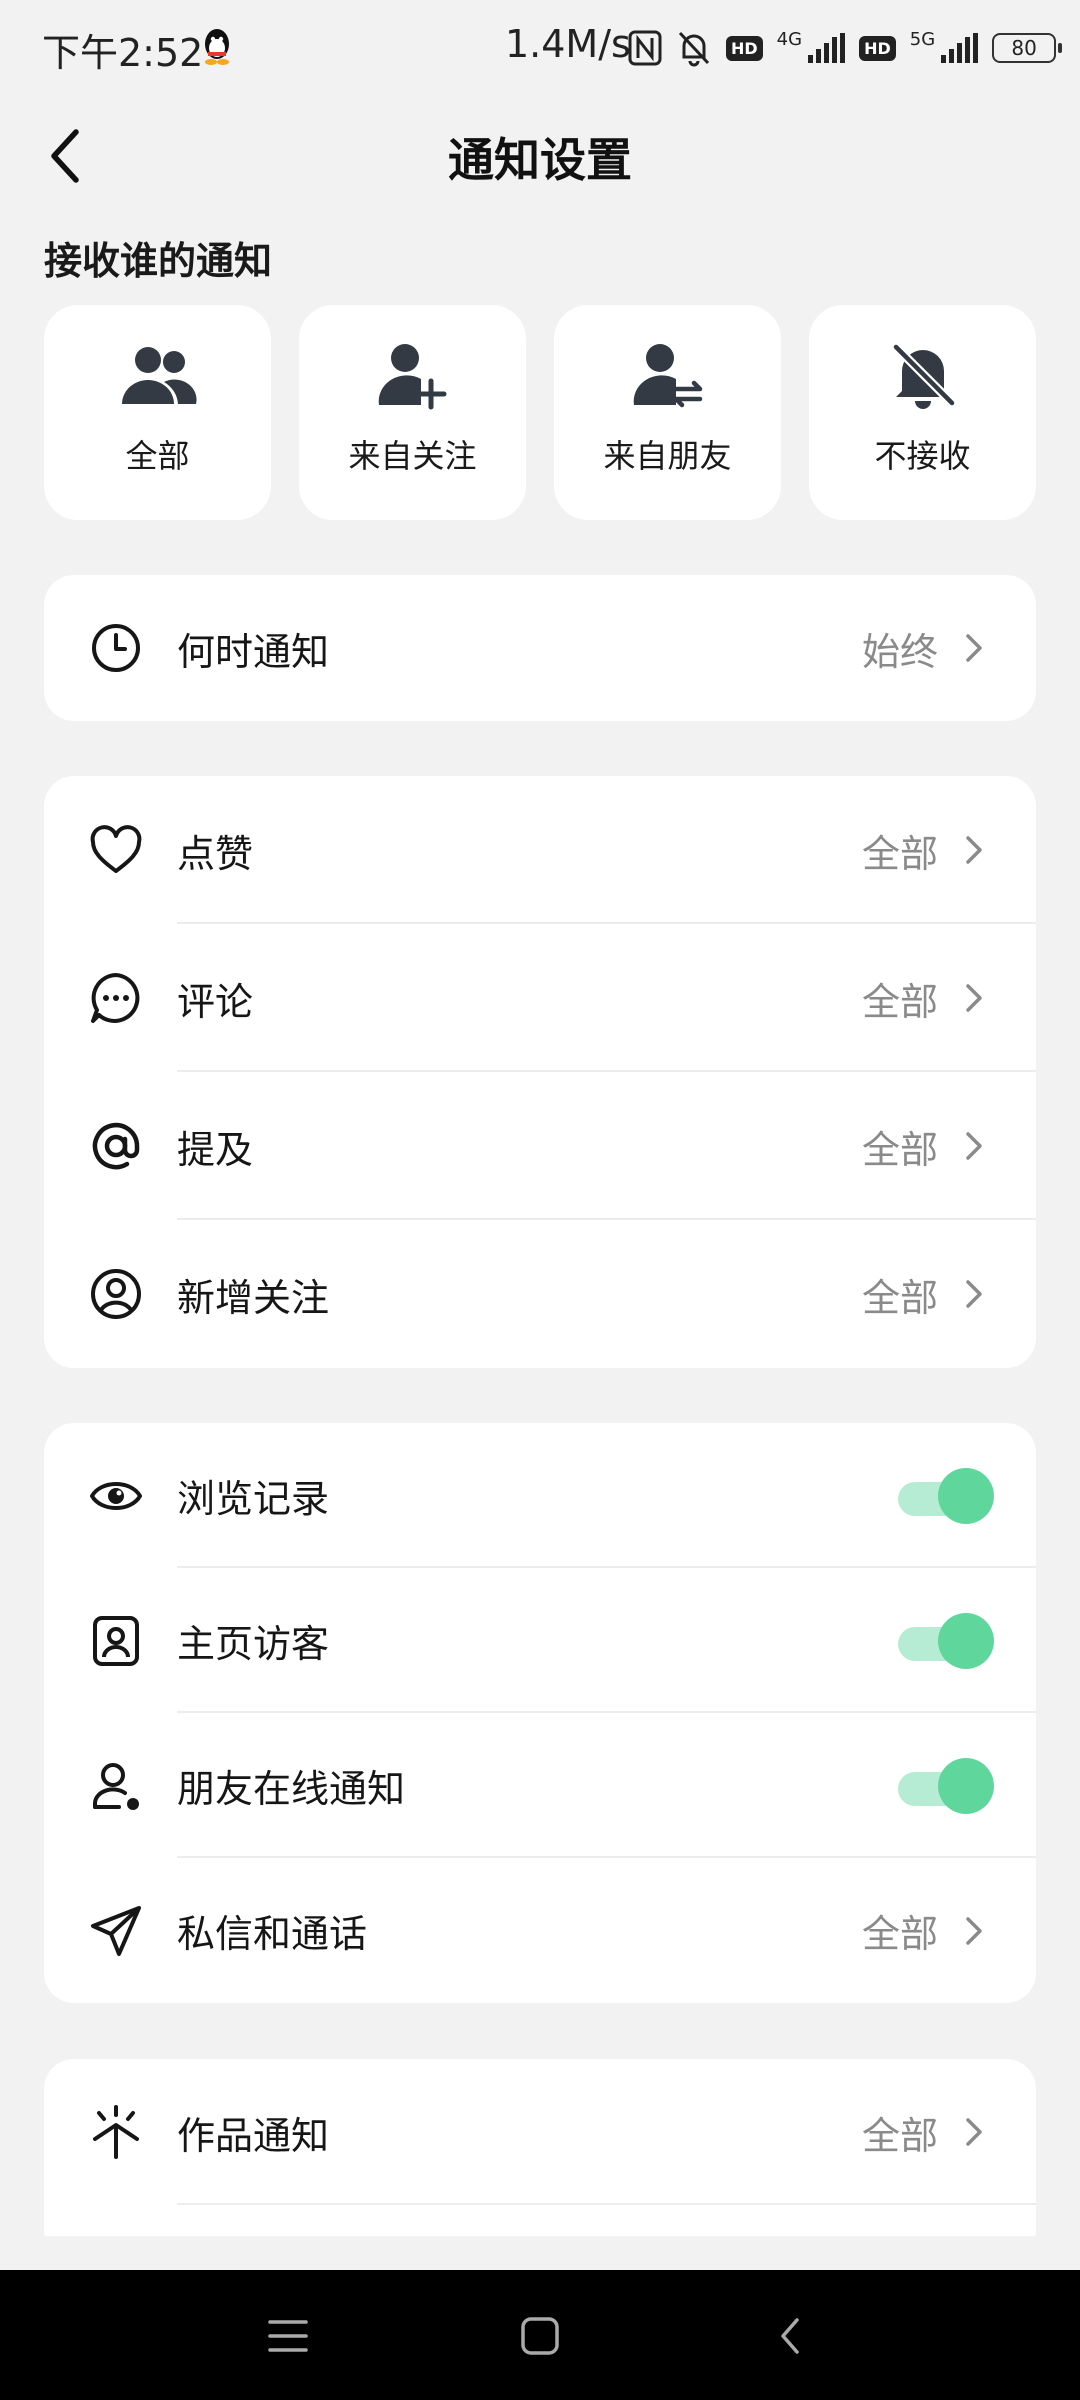  Describe the element at coordinates (540, 2132) in the screenshot. I see `works-notify-row: 作品通知 全部` at that location.